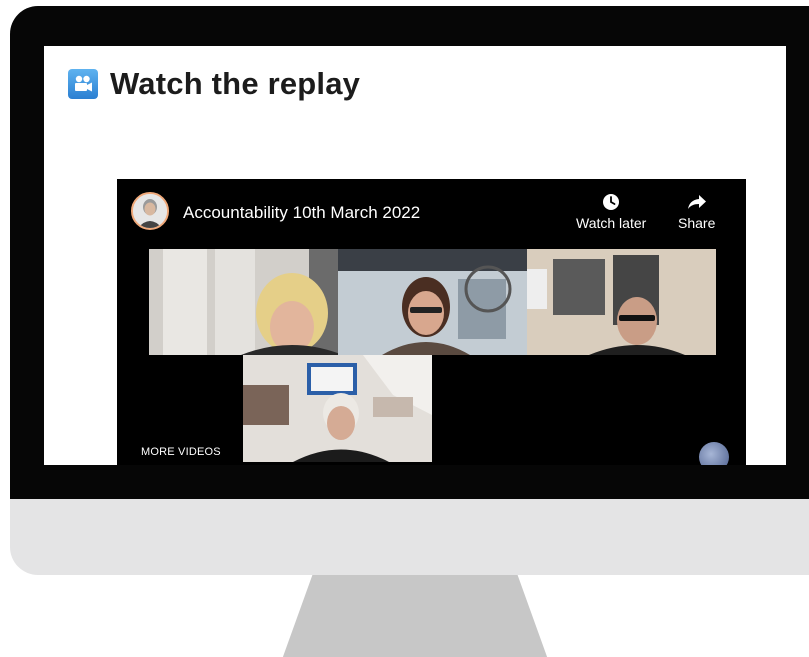 The width and height of the screenshot is (809, 657). Describe the element at coordinates (611, 202) in the screenshot. I see `clock-icon` at that location.